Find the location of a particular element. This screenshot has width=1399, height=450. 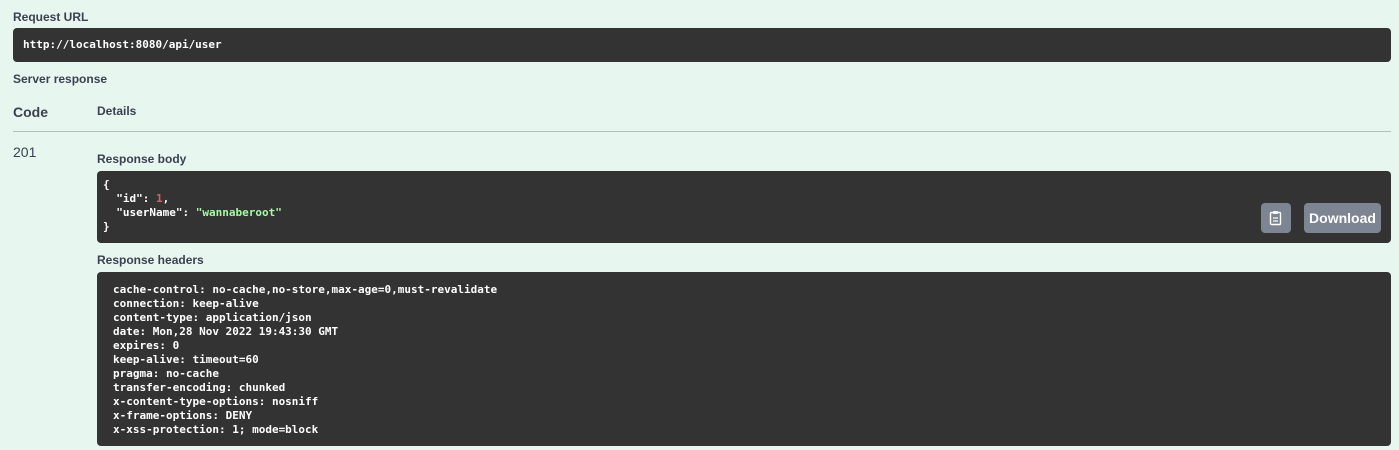

table-divider is located at coordinates (702, 131).